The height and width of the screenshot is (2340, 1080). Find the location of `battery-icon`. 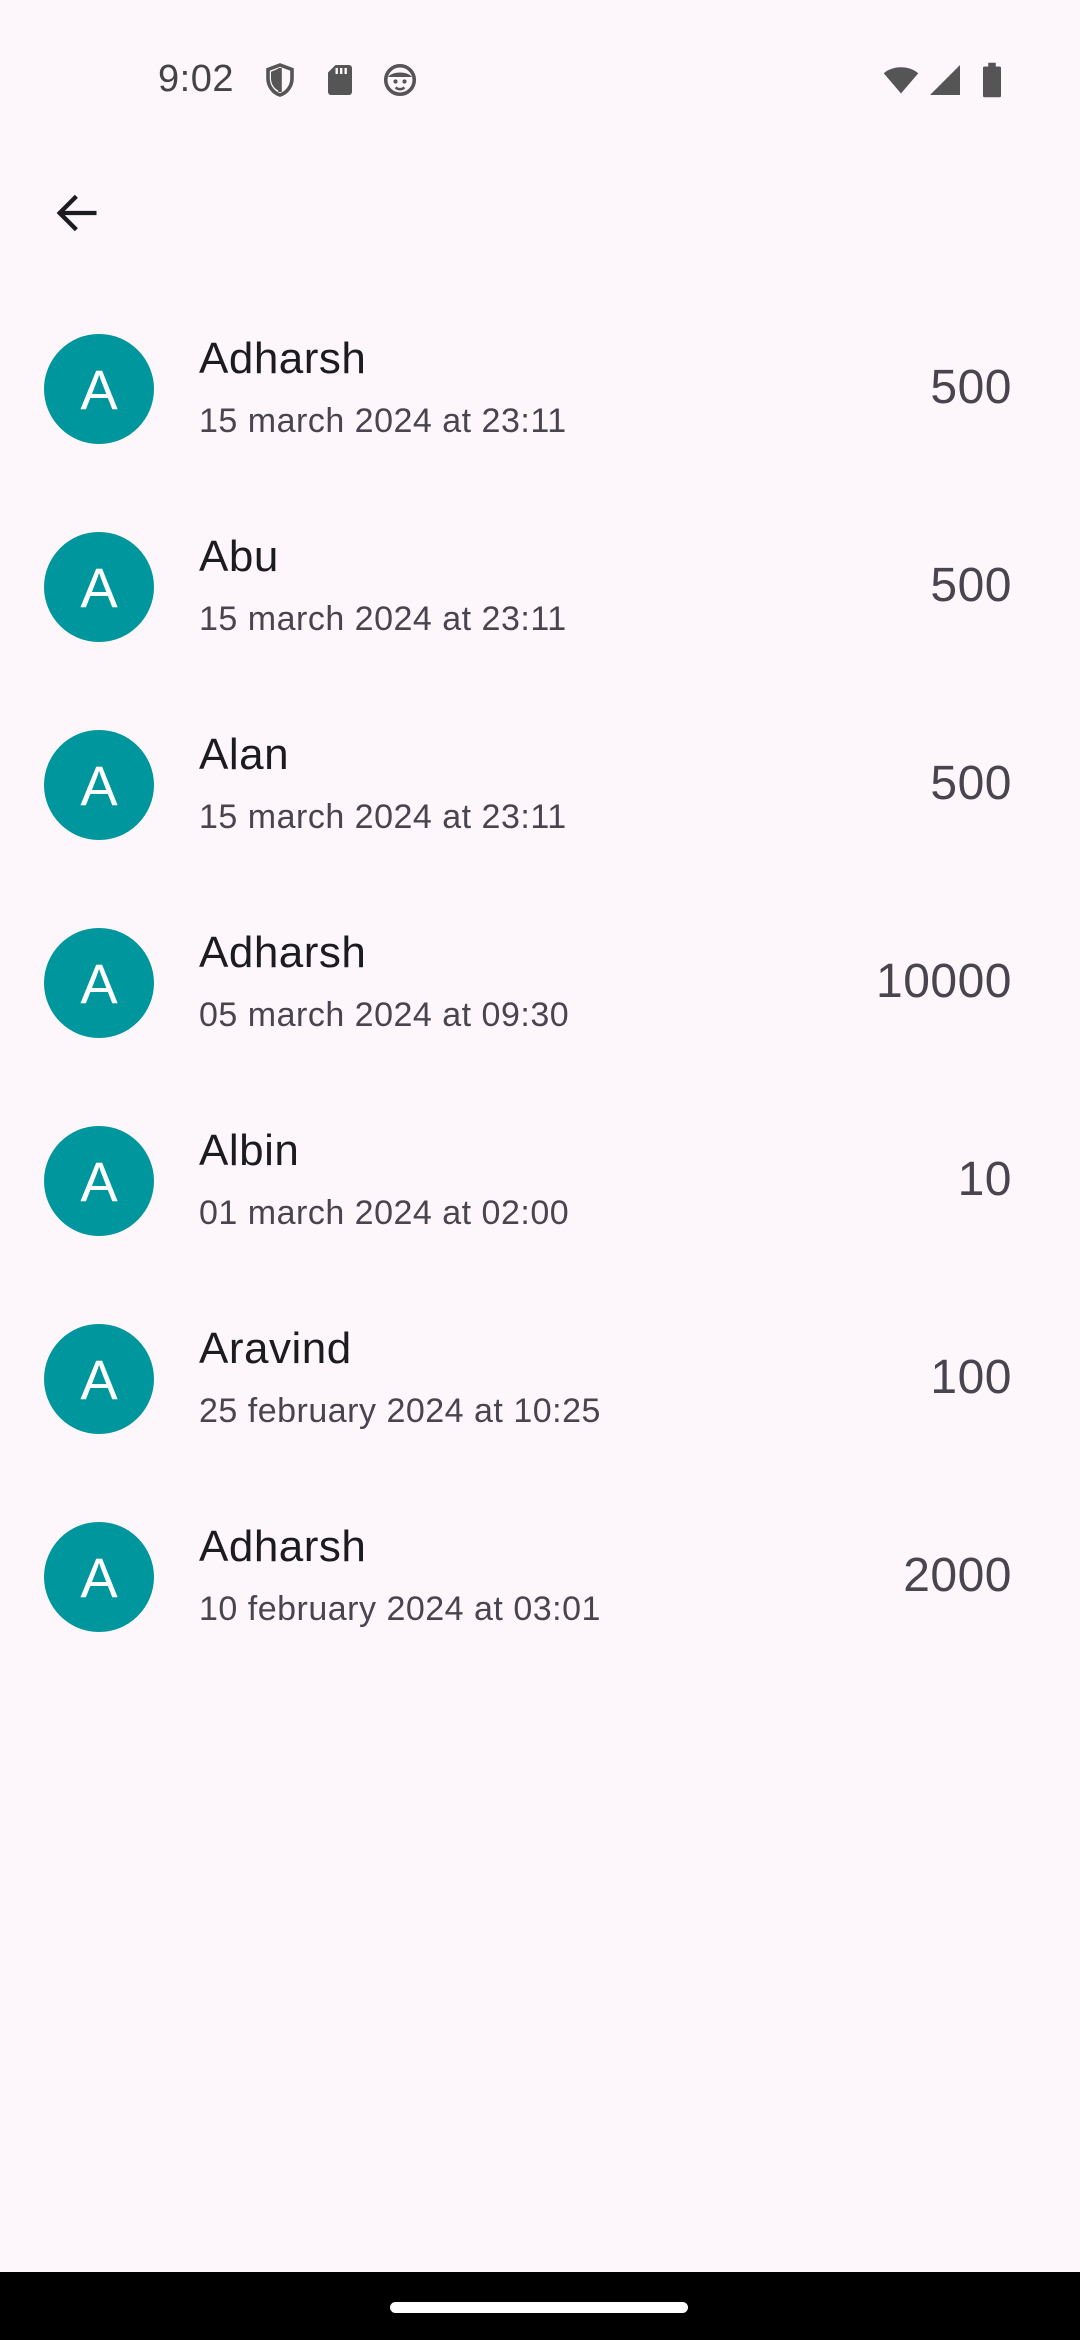

battery-icon is located at coordinates (992, 80).